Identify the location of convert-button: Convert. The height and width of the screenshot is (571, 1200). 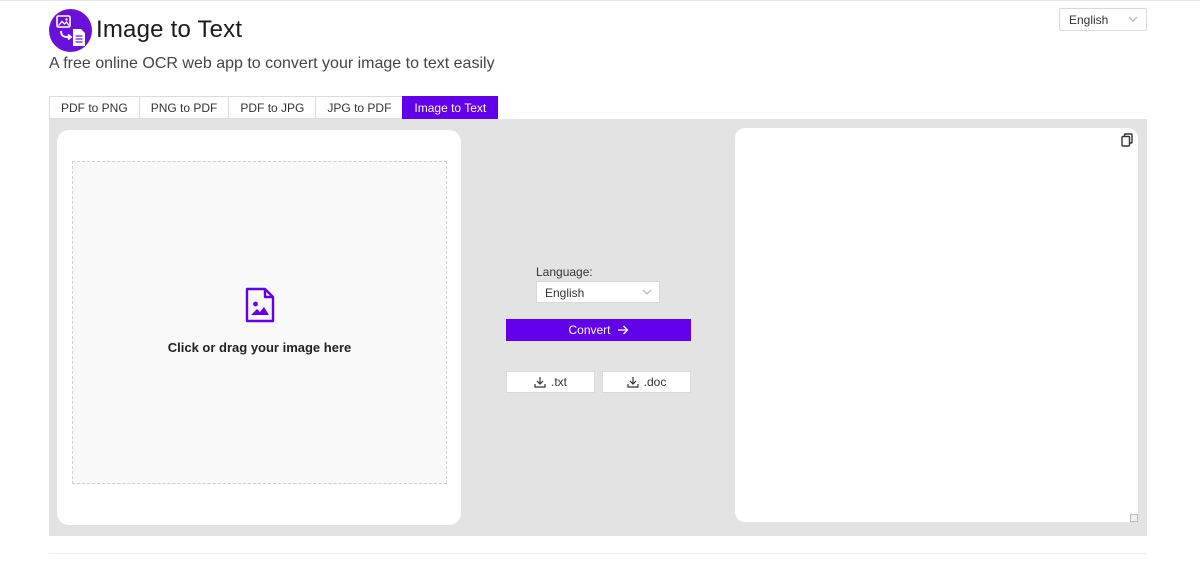
(598, 330).